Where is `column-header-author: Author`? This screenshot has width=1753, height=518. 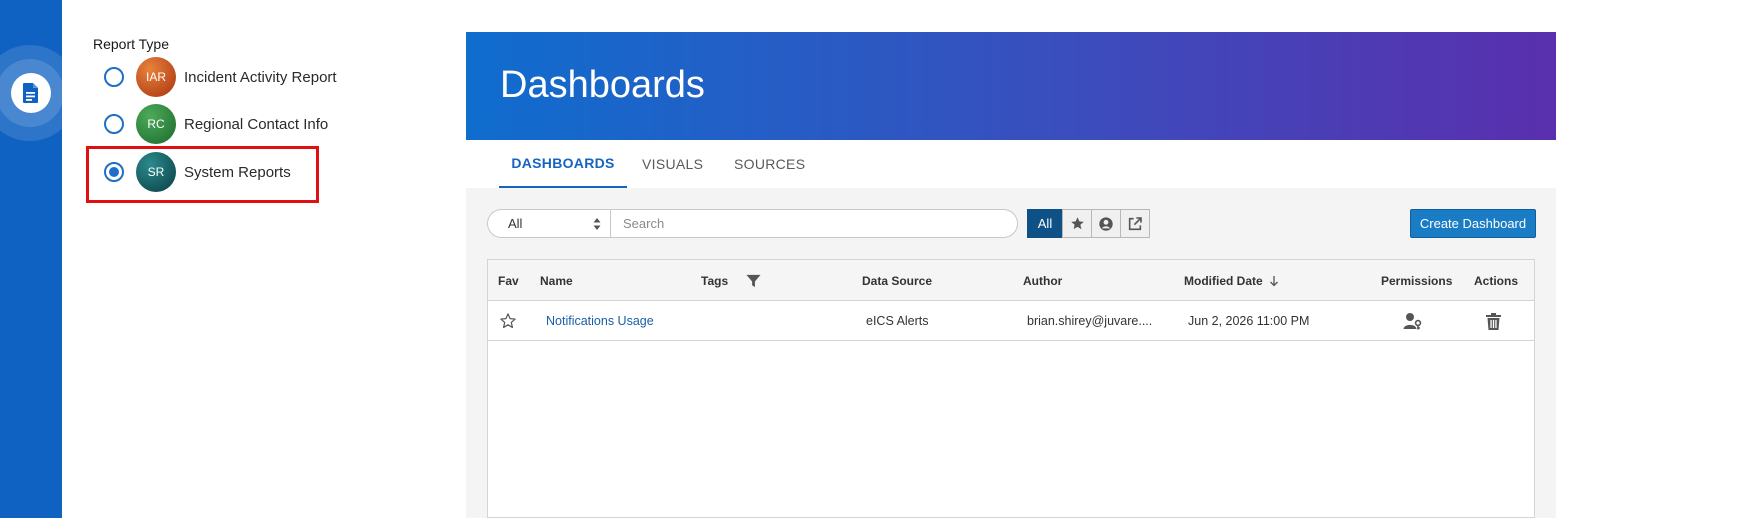
column-header-author: Author is located at coordinates (1042, 280).